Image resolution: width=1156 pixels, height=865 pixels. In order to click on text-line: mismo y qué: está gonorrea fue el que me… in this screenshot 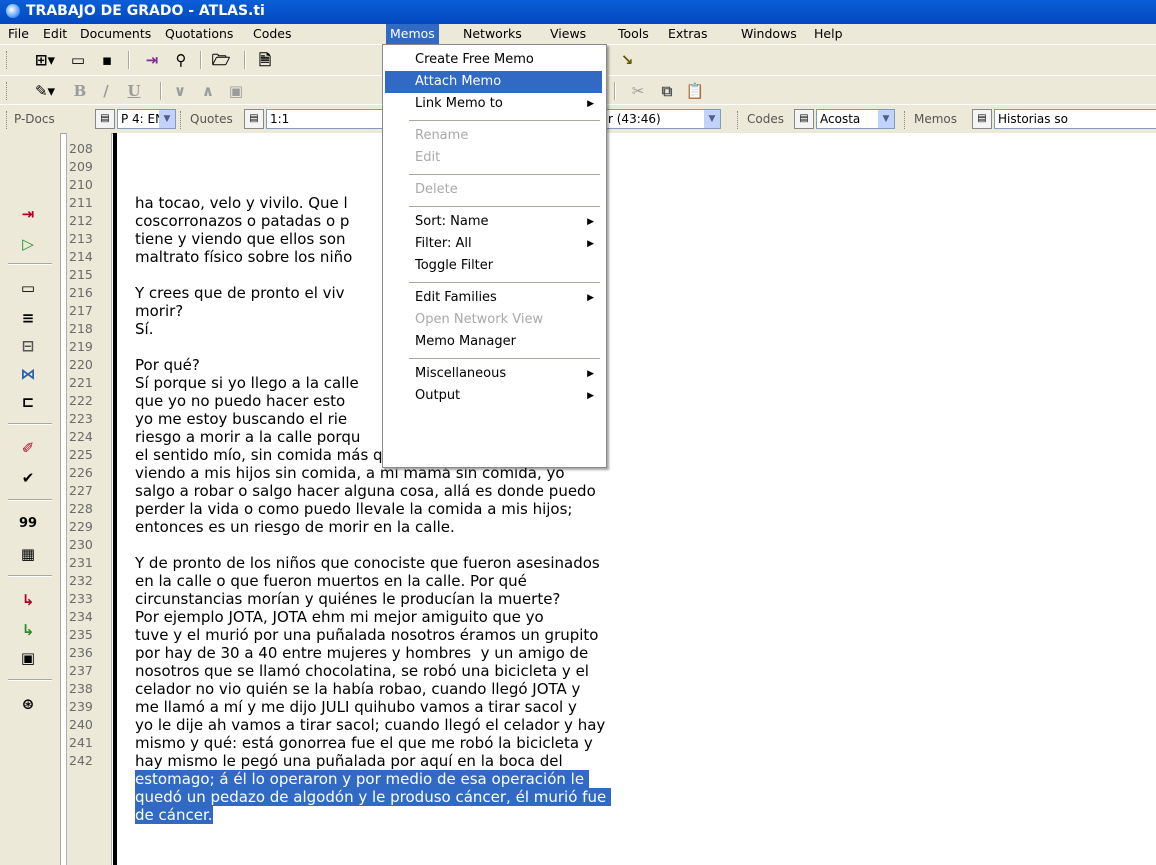, I will do `click(364, 743)`.